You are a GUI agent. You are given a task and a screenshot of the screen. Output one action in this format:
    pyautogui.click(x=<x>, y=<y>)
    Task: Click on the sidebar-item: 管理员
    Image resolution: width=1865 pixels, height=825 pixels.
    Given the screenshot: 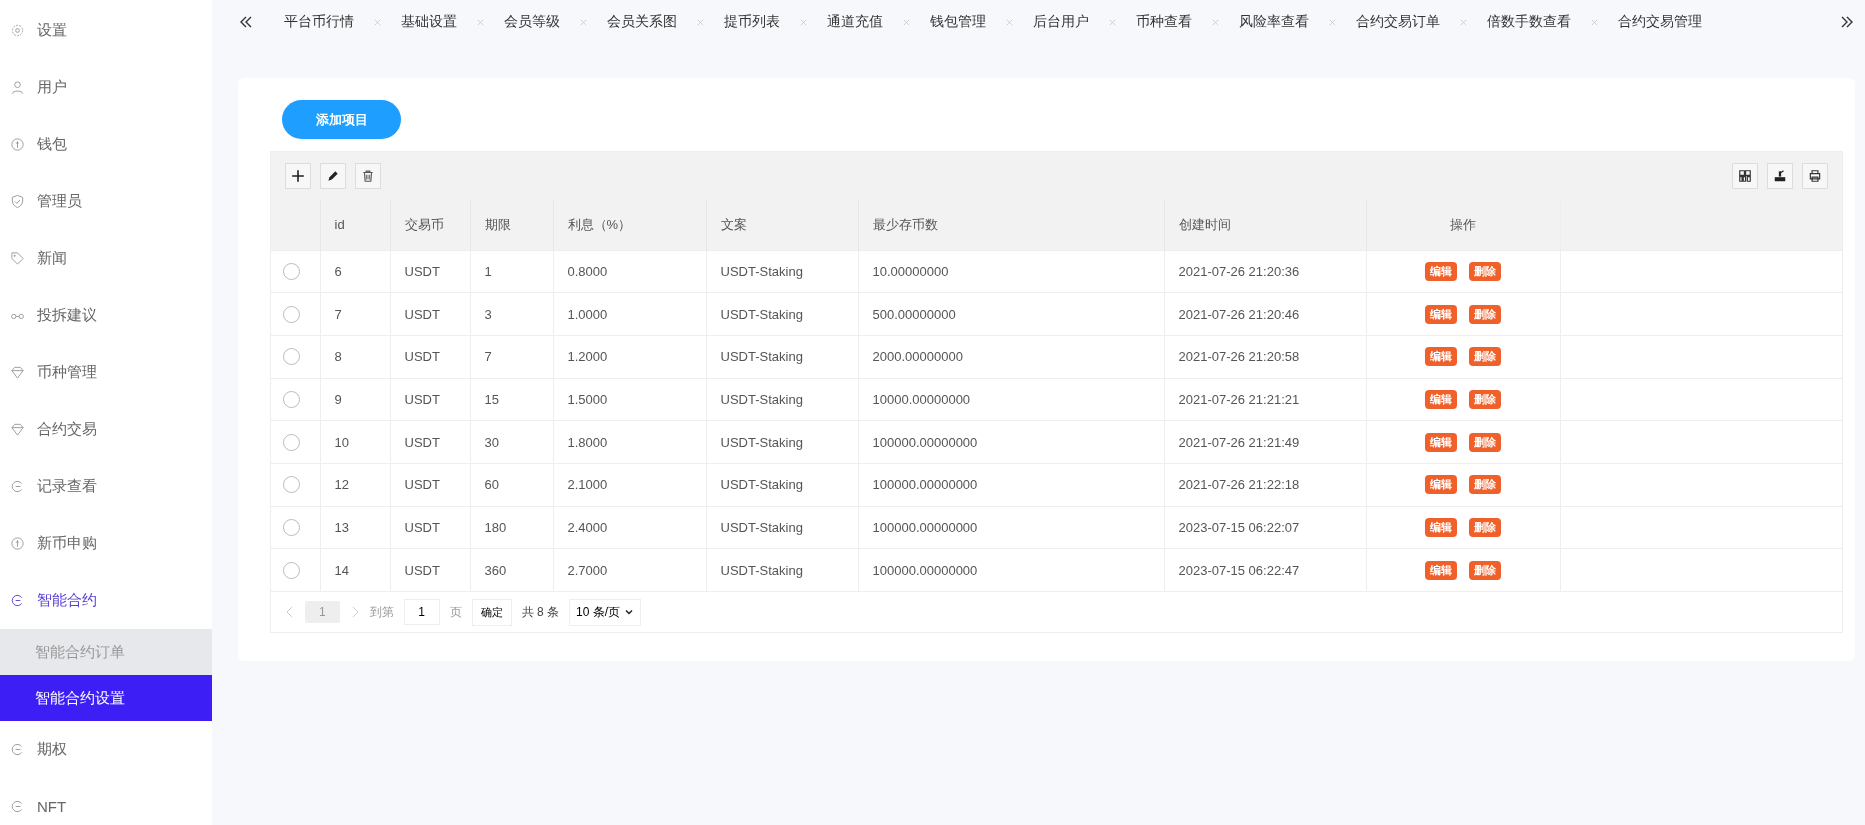 What is the action you would take?
    pyautogui.click(x=106, y=201)
    